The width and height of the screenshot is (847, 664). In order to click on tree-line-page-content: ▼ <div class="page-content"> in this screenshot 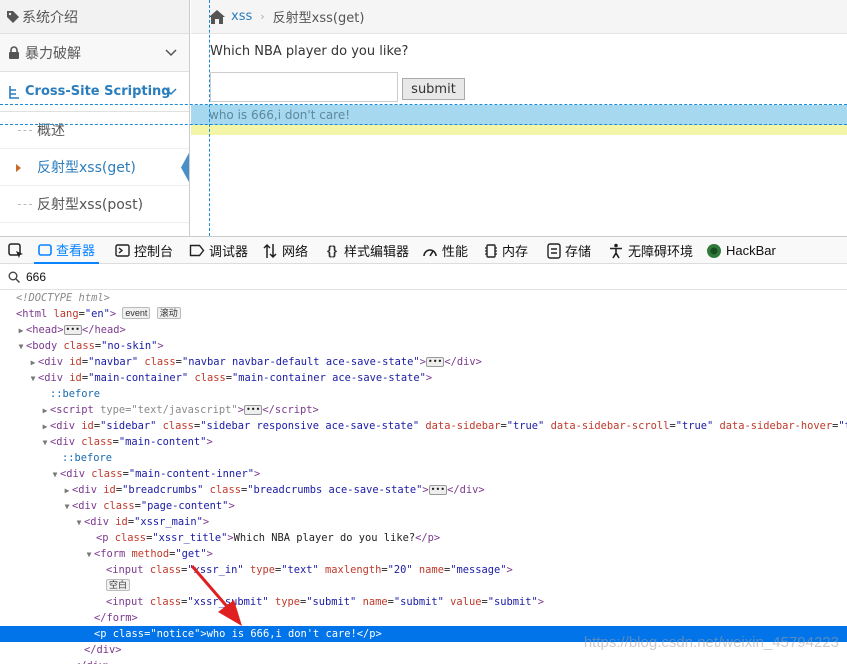, I will do `click(423, 506)`.